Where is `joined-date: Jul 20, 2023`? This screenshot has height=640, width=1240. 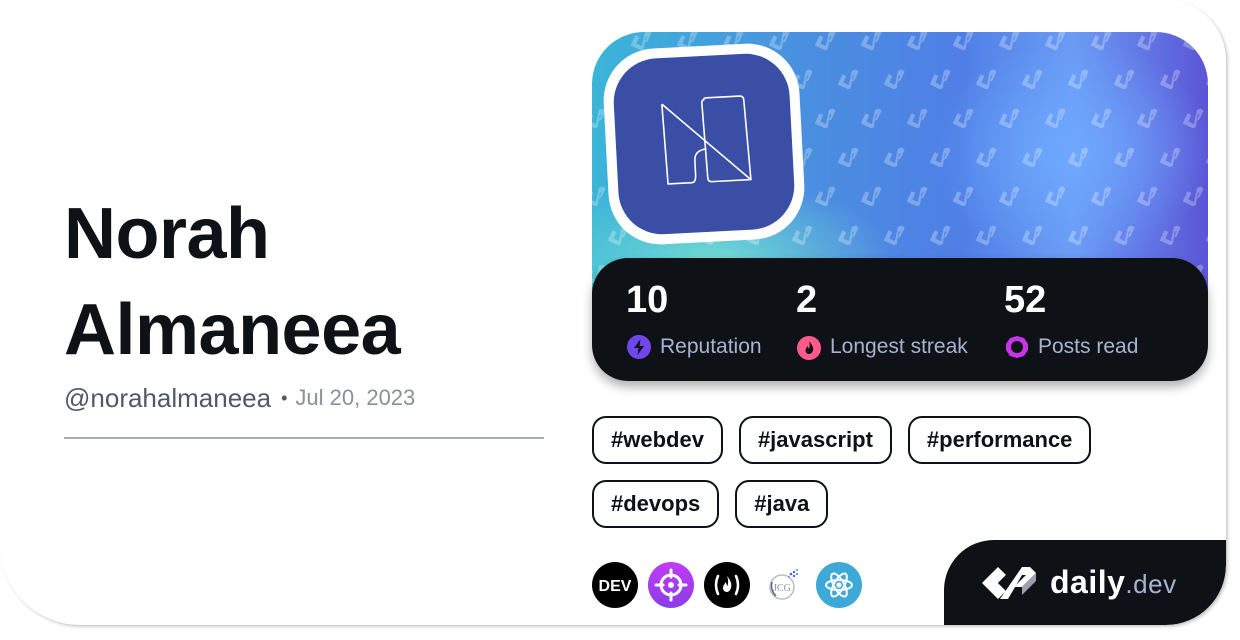 joined-date: Jul 20, 2023 is located at coordinates (355, 397).